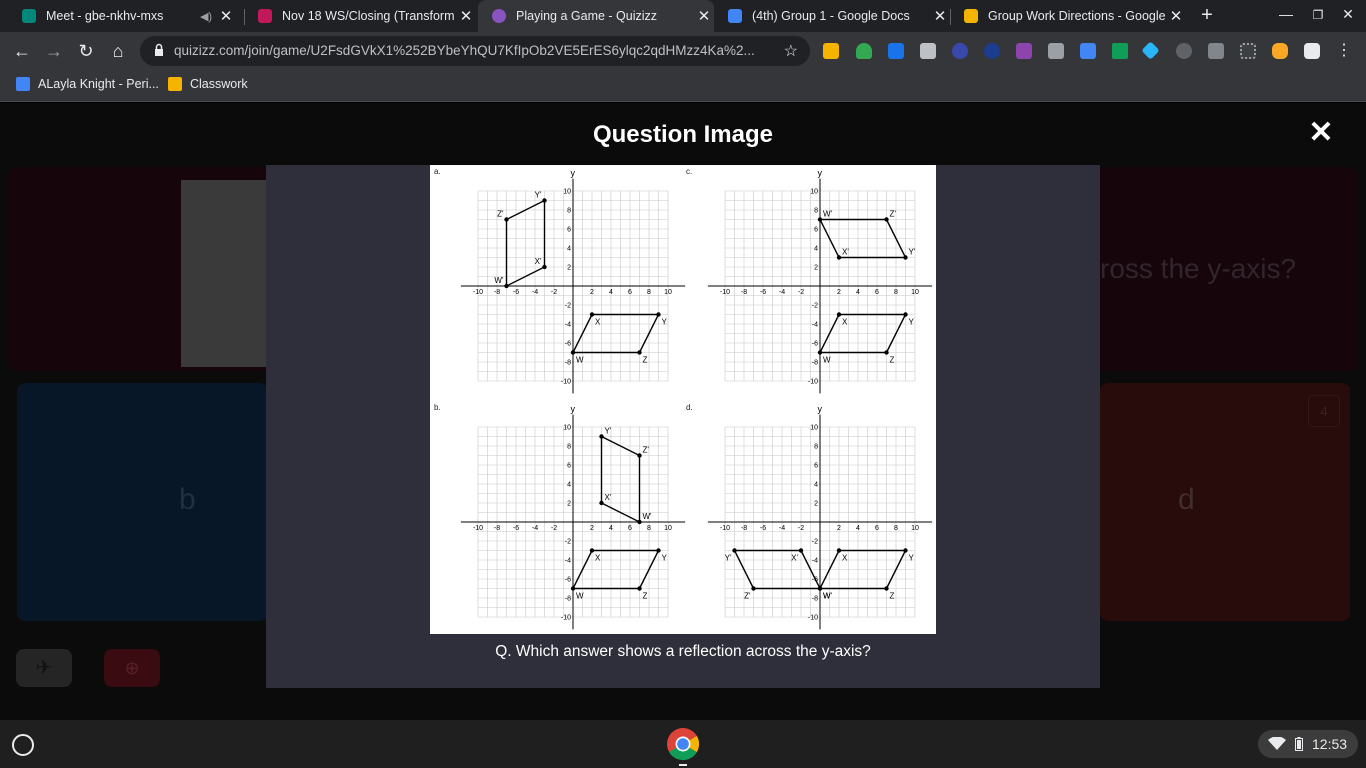  What do you see at coordinates (1024, 51) in the screenshot?
I see `extension-purple-icon` at bounding box center [1024, 51].